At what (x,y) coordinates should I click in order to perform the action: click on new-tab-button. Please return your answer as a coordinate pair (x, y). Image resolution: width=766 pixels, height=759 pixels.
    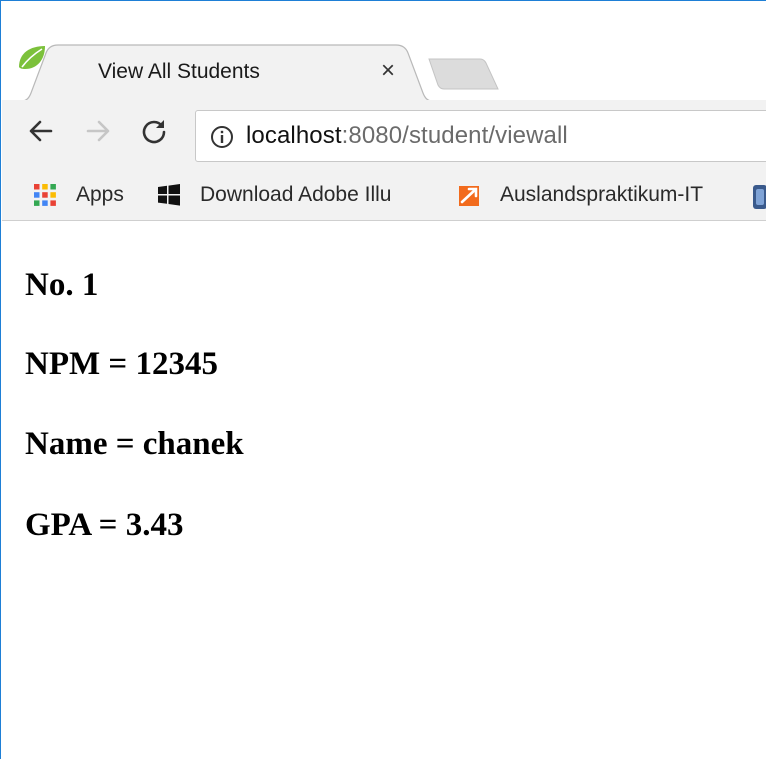
    Looking at the image, I should click on (464, 74).